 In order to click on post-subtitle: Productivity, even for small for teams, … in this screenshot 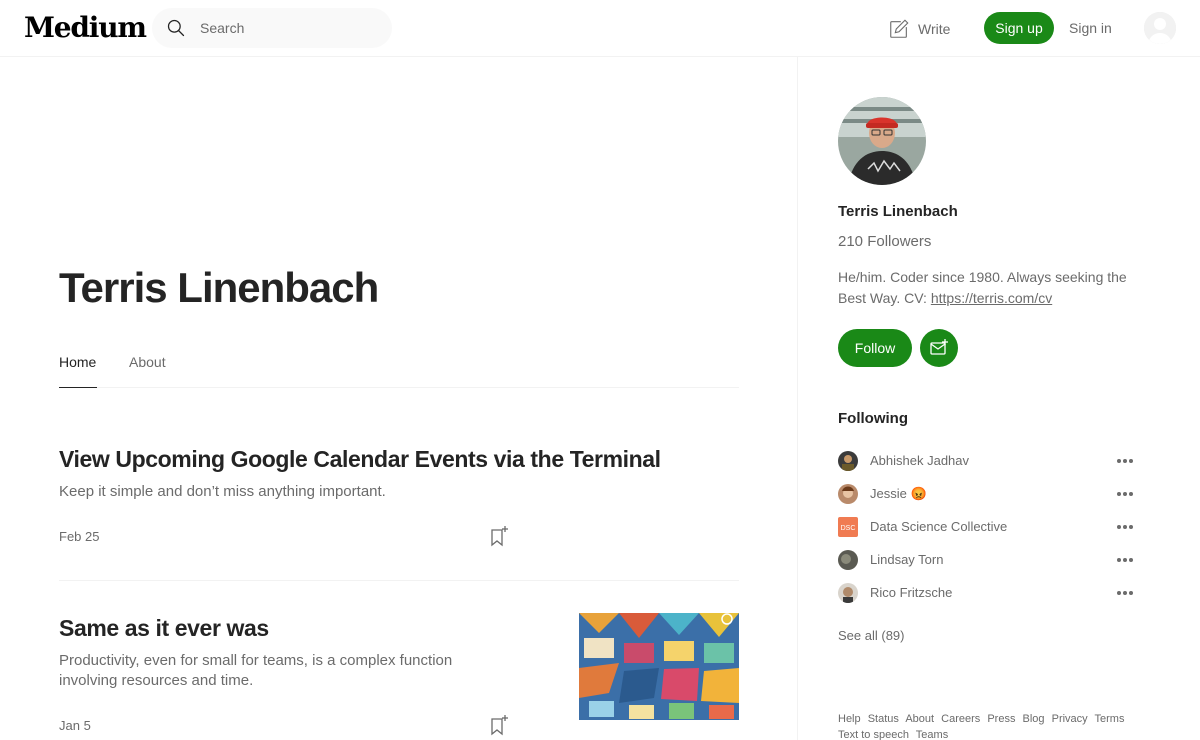, I will do `click(256, 670)`.